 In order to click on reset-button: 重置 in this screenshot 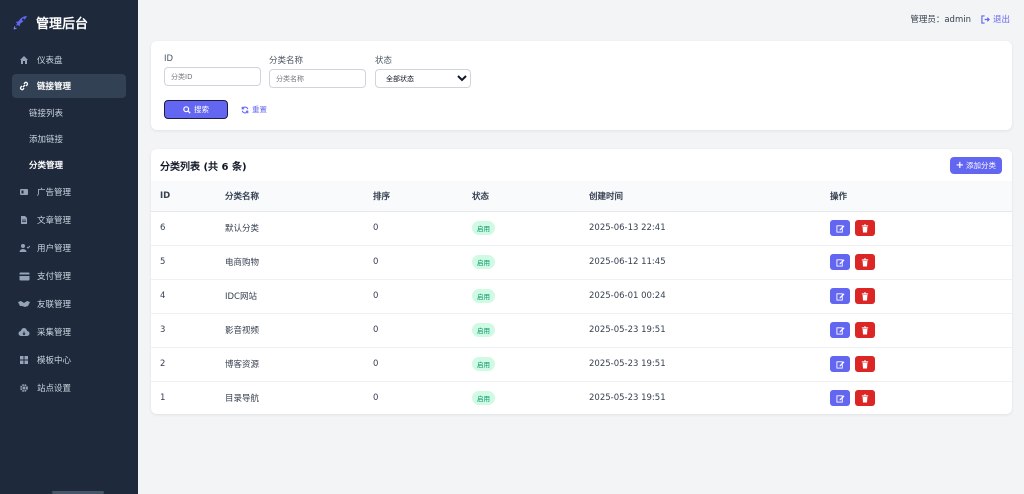, I will do `click(254, 109)`.